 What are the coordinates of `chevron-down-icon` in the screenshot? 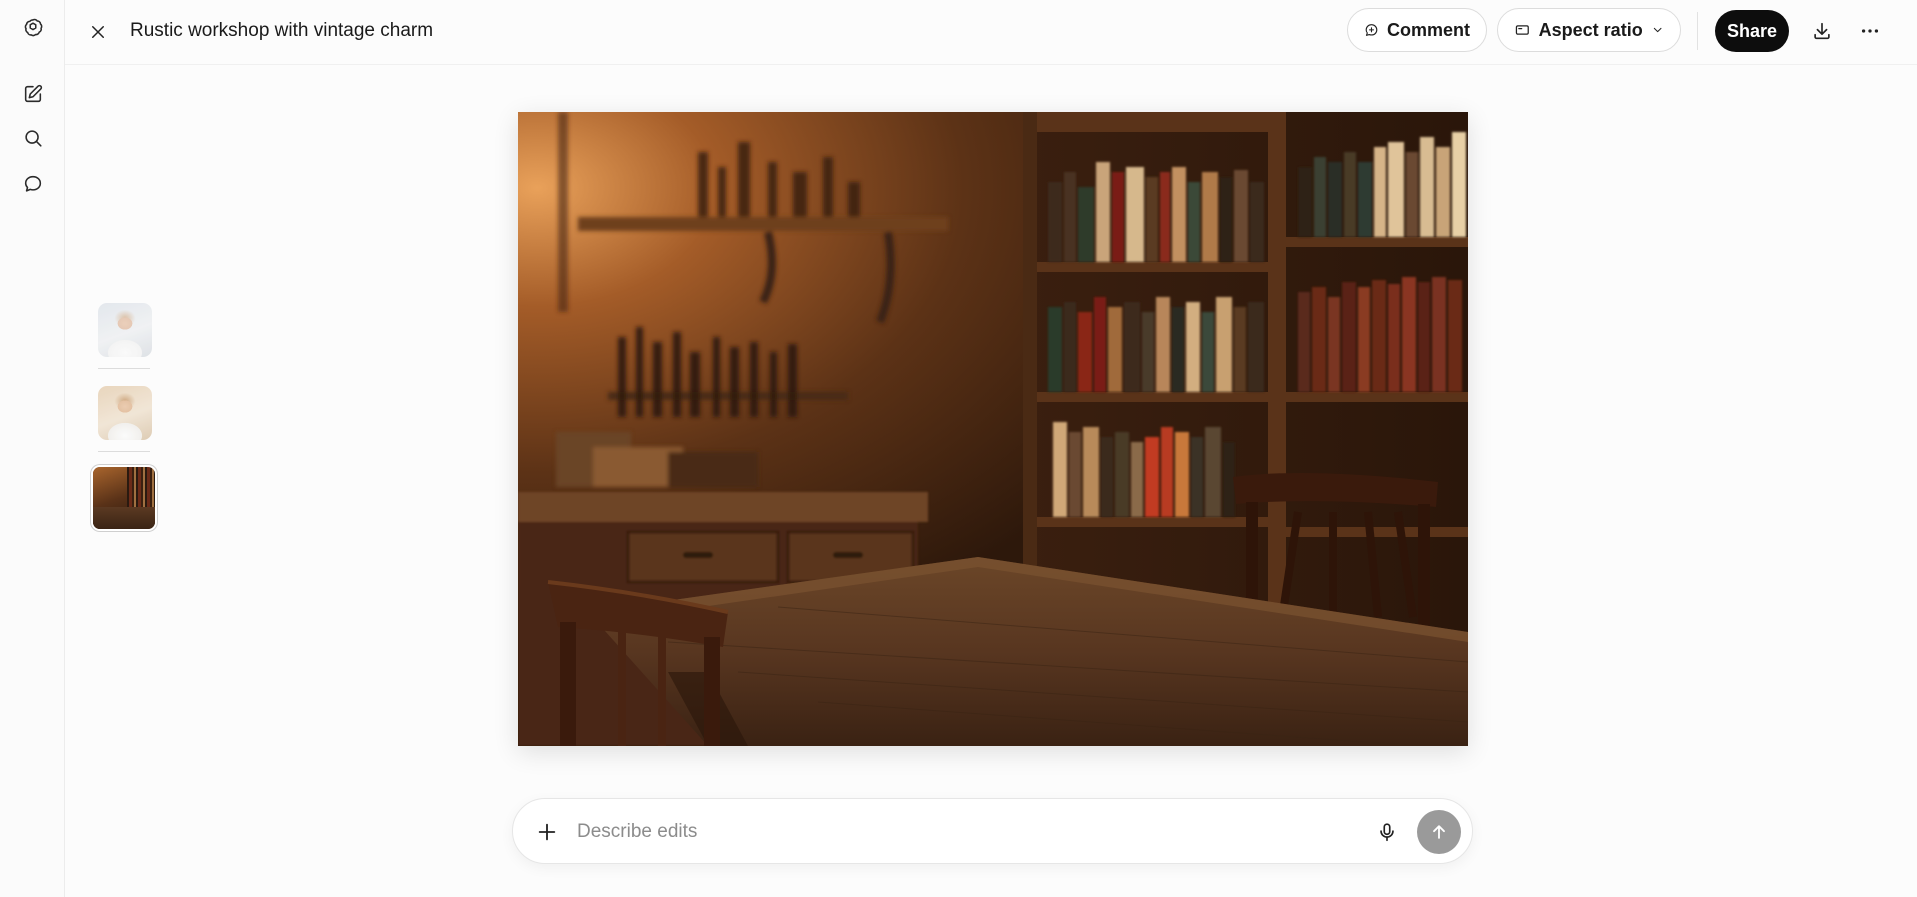 It's located at (1657, 30).